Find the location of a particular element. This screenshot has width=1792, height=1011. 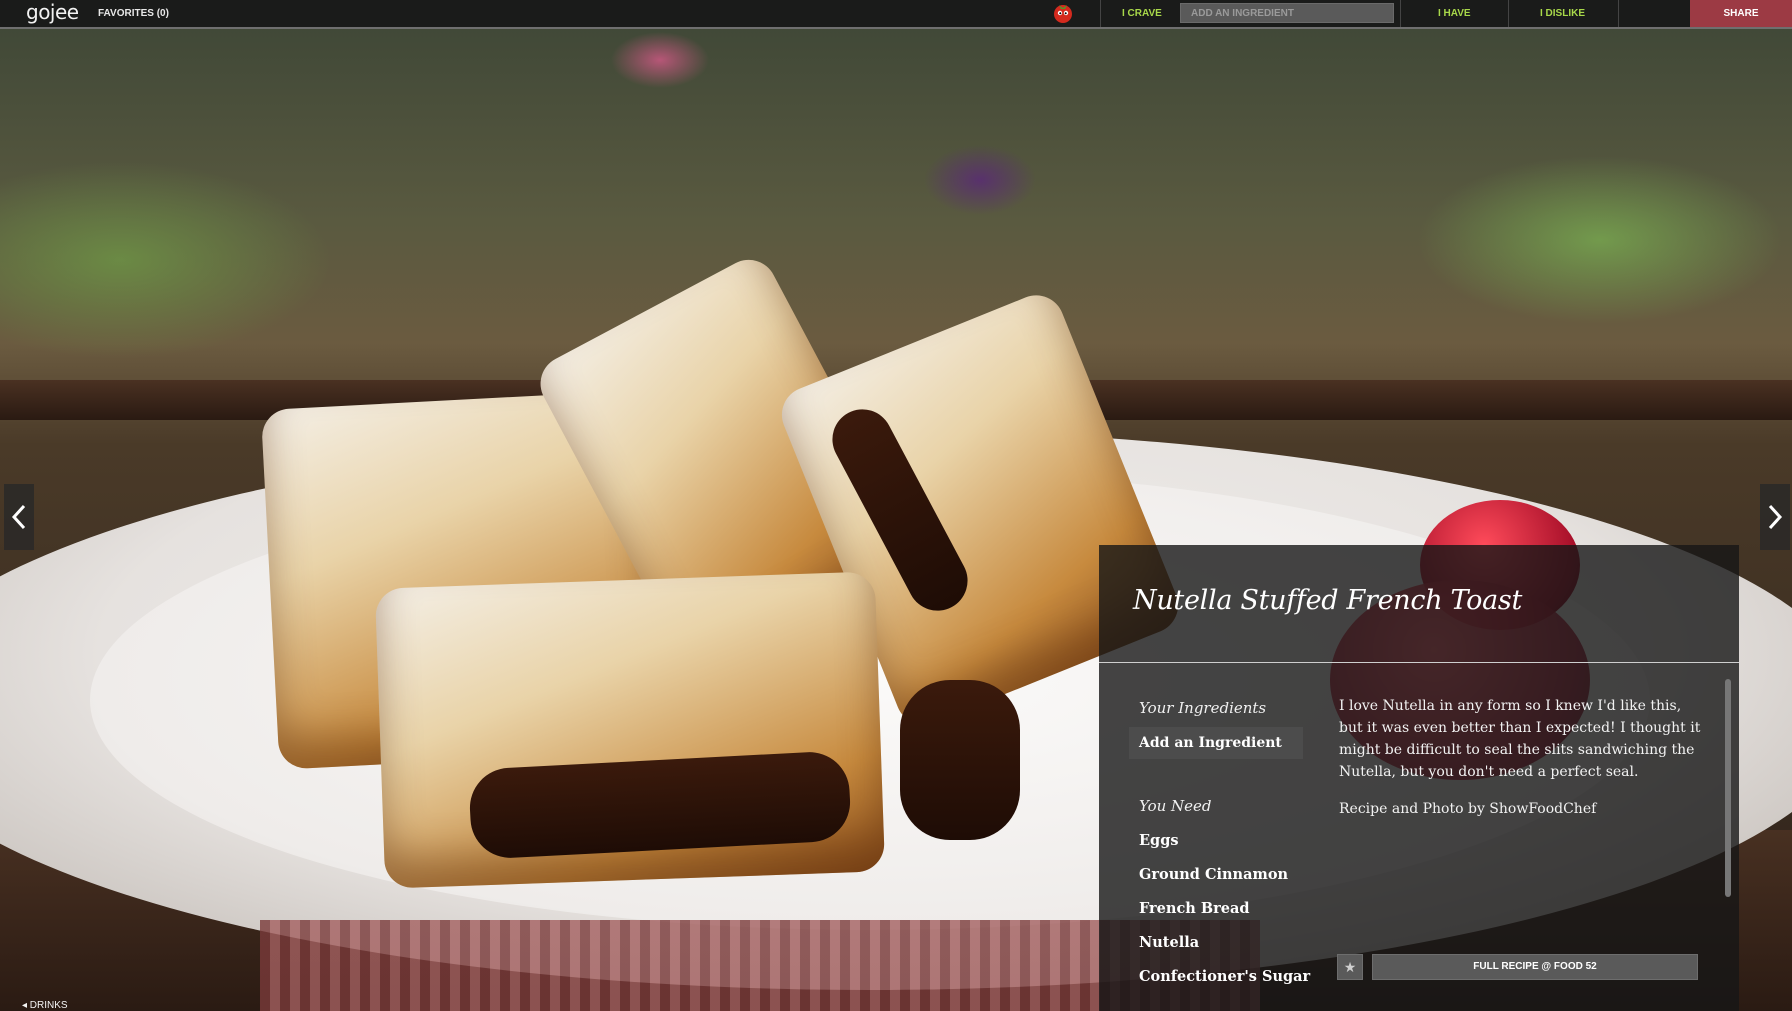

star-icon: ★ is located at coordinates (1350, 966).